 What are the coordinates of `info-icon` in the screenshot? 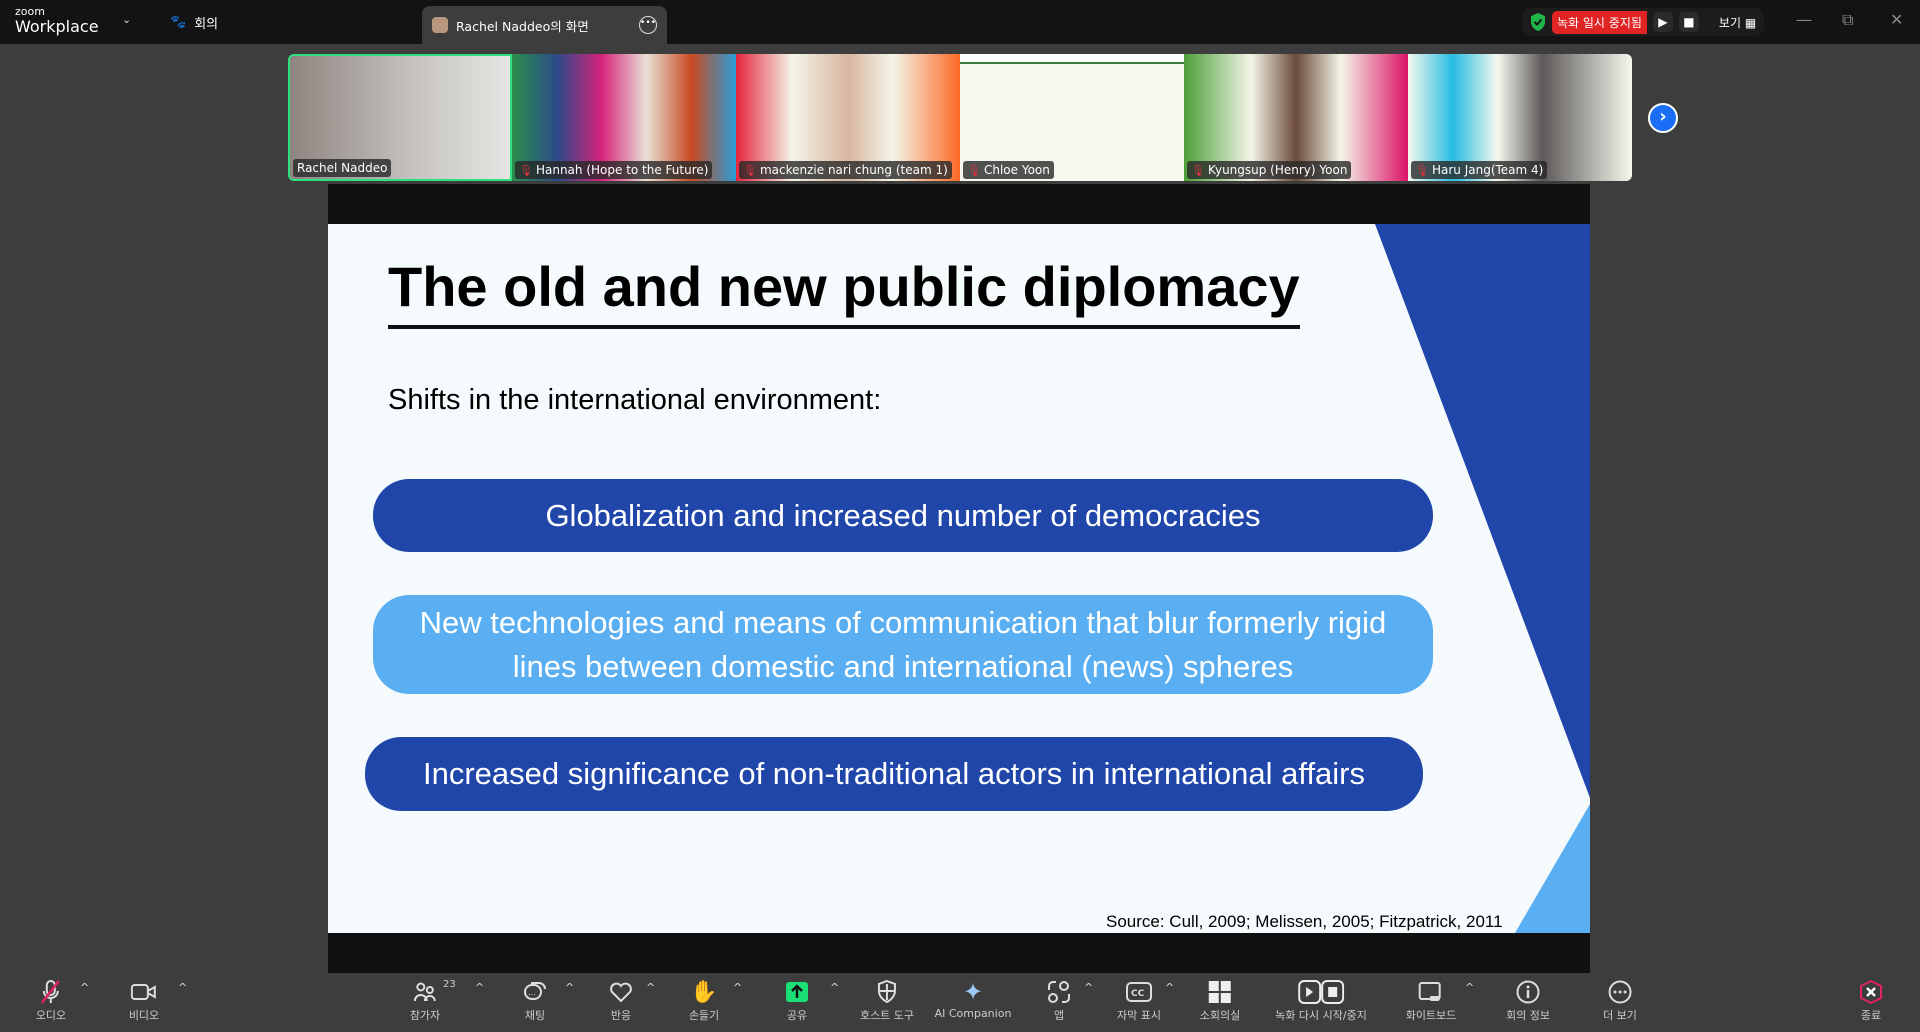 It's located at (1528, 992).